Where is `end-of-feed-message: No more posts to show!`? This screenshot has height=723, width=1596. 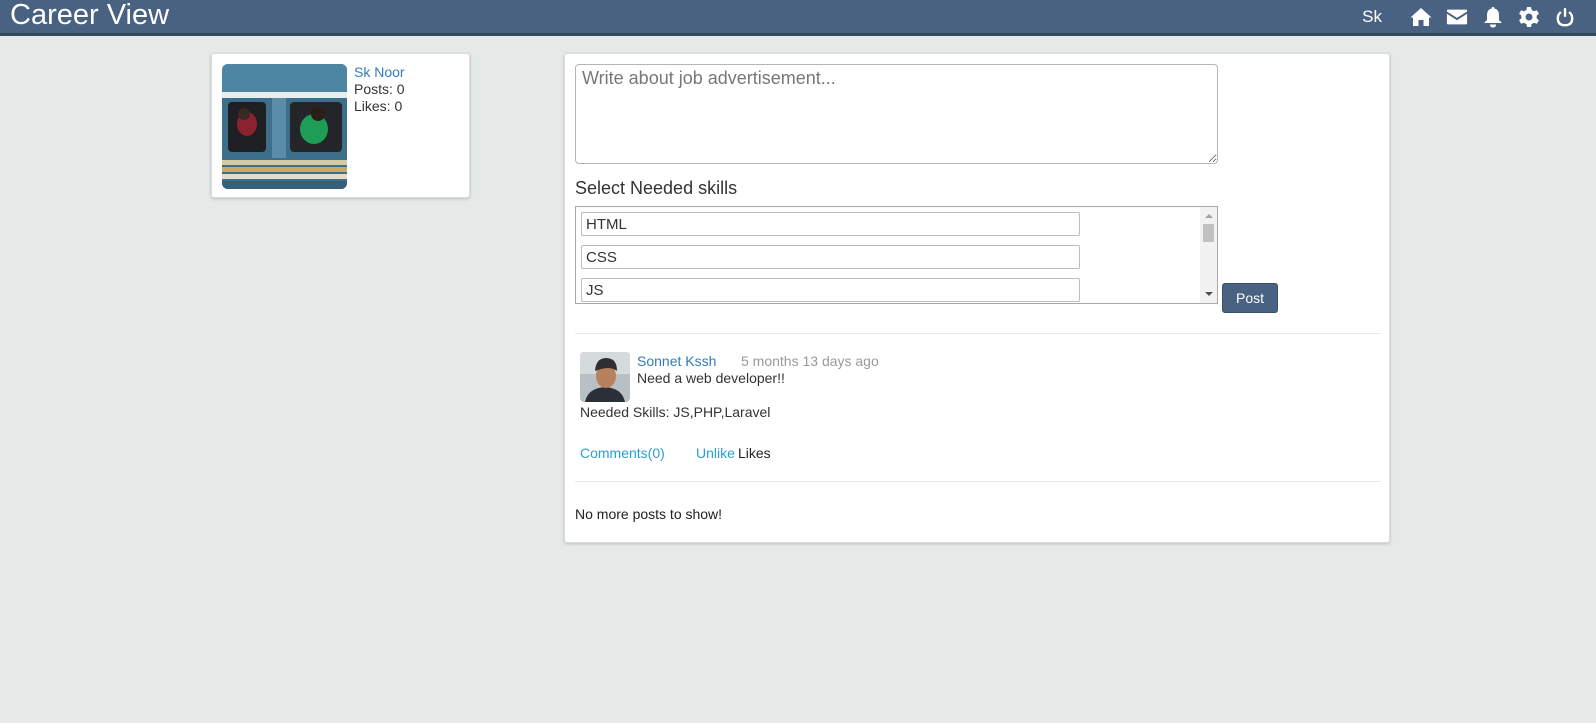 end-of-feed-message: No more posts to show! is located at coordinates (649, 514).